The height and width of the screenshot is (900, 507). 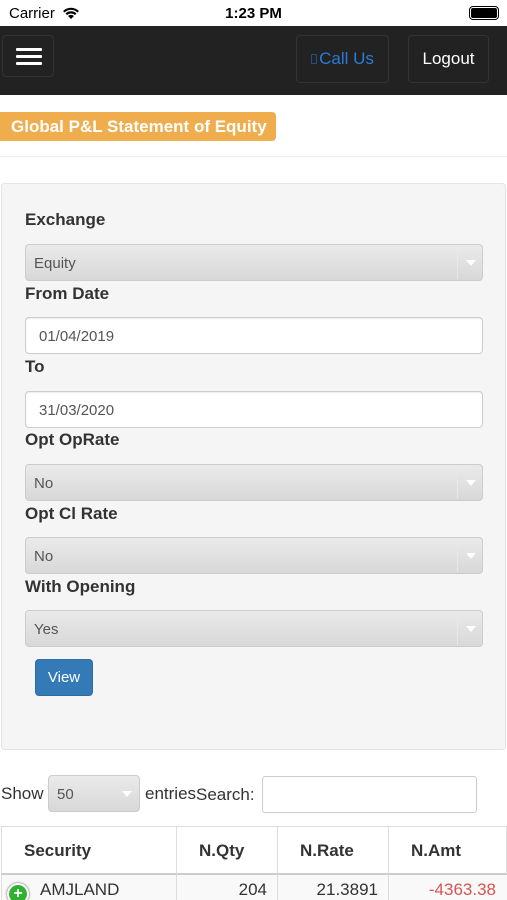 I want to click on show-label: Show, so click(x=22, y=793).